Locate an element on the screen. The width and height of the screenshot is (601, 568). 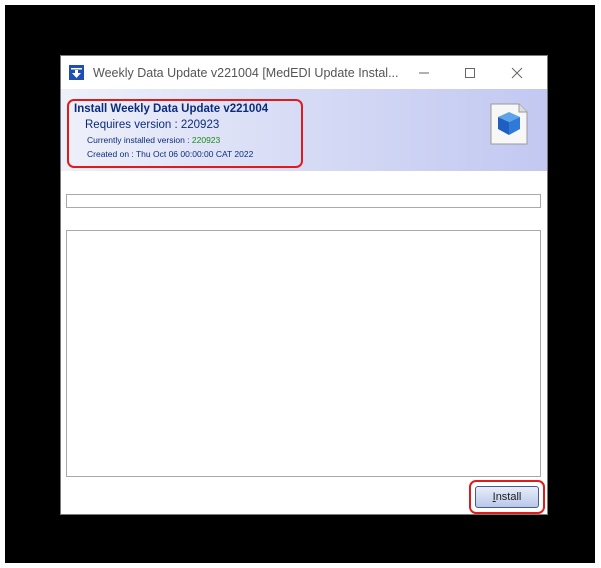
update-title: Install Weekly Data Update v221004 is located at coordinates (171, 109).